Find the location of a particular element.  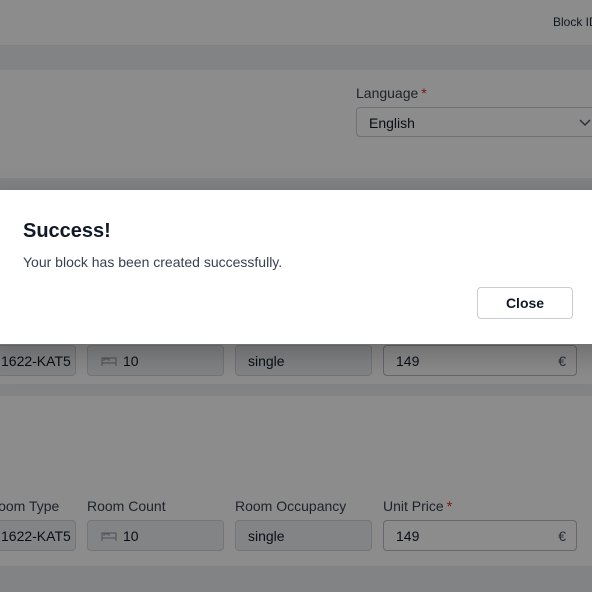

close-button: Close is located at coordinates (525, 303).